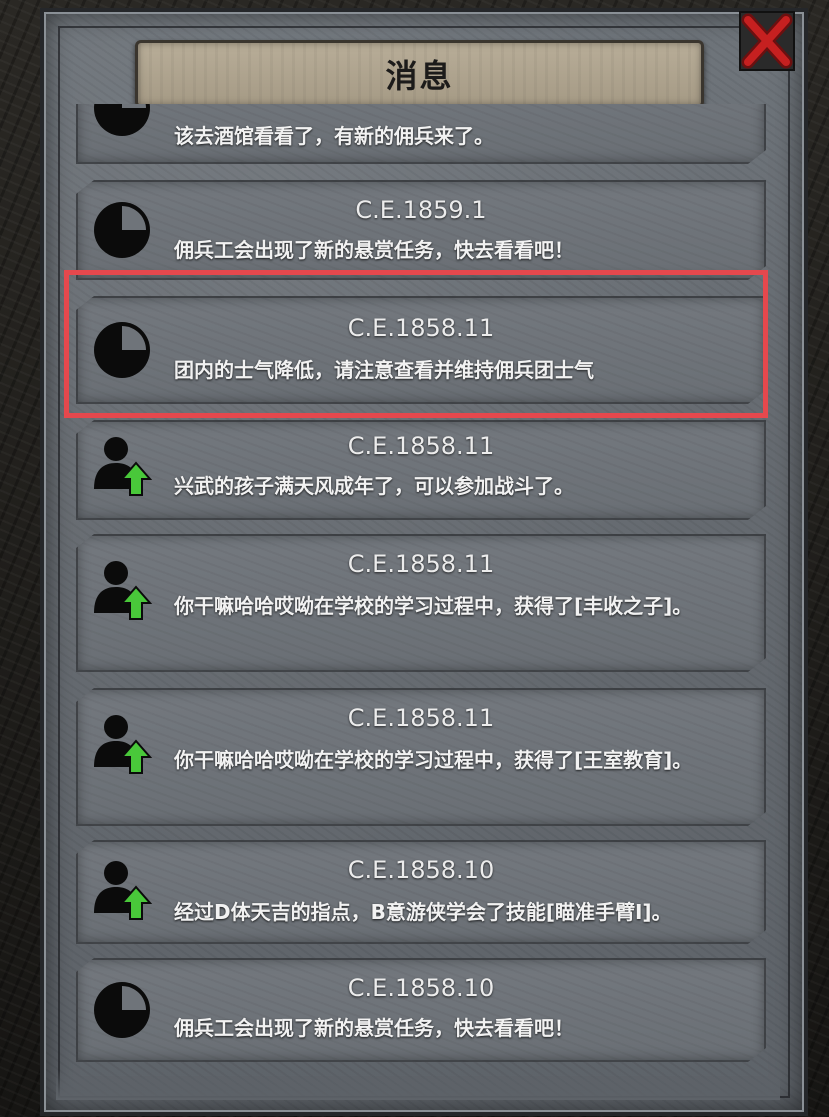 Image resolution: width=829 pixels, height=1117 pixels. I want to click on close-x-icon, so click(767, 41).